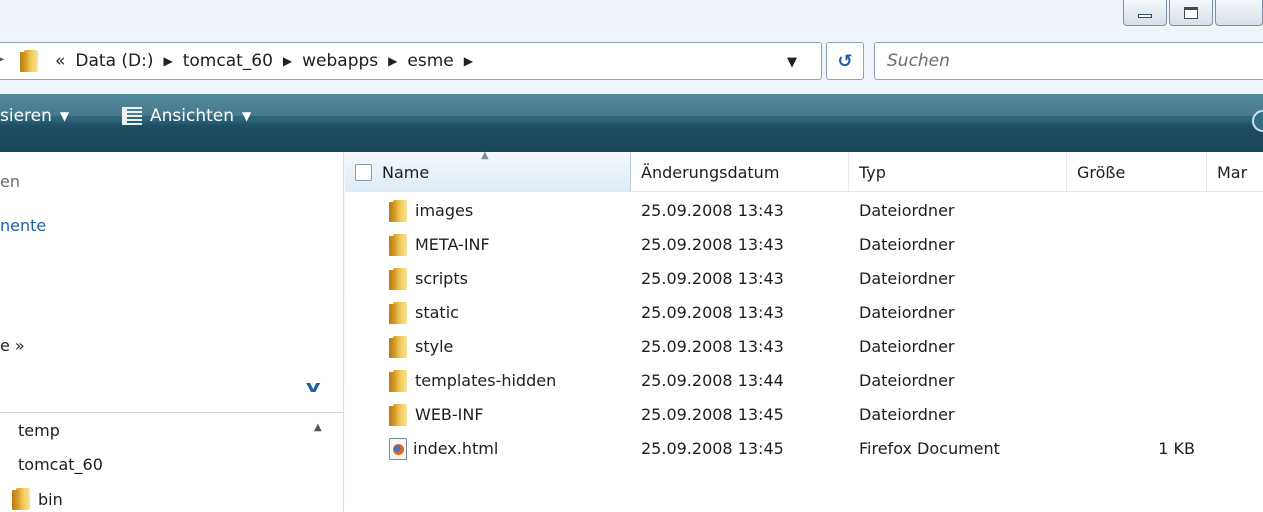  Describe the element at coordinates (398, 448) in the screenshot. I see `firefox-document-icon` at that location.